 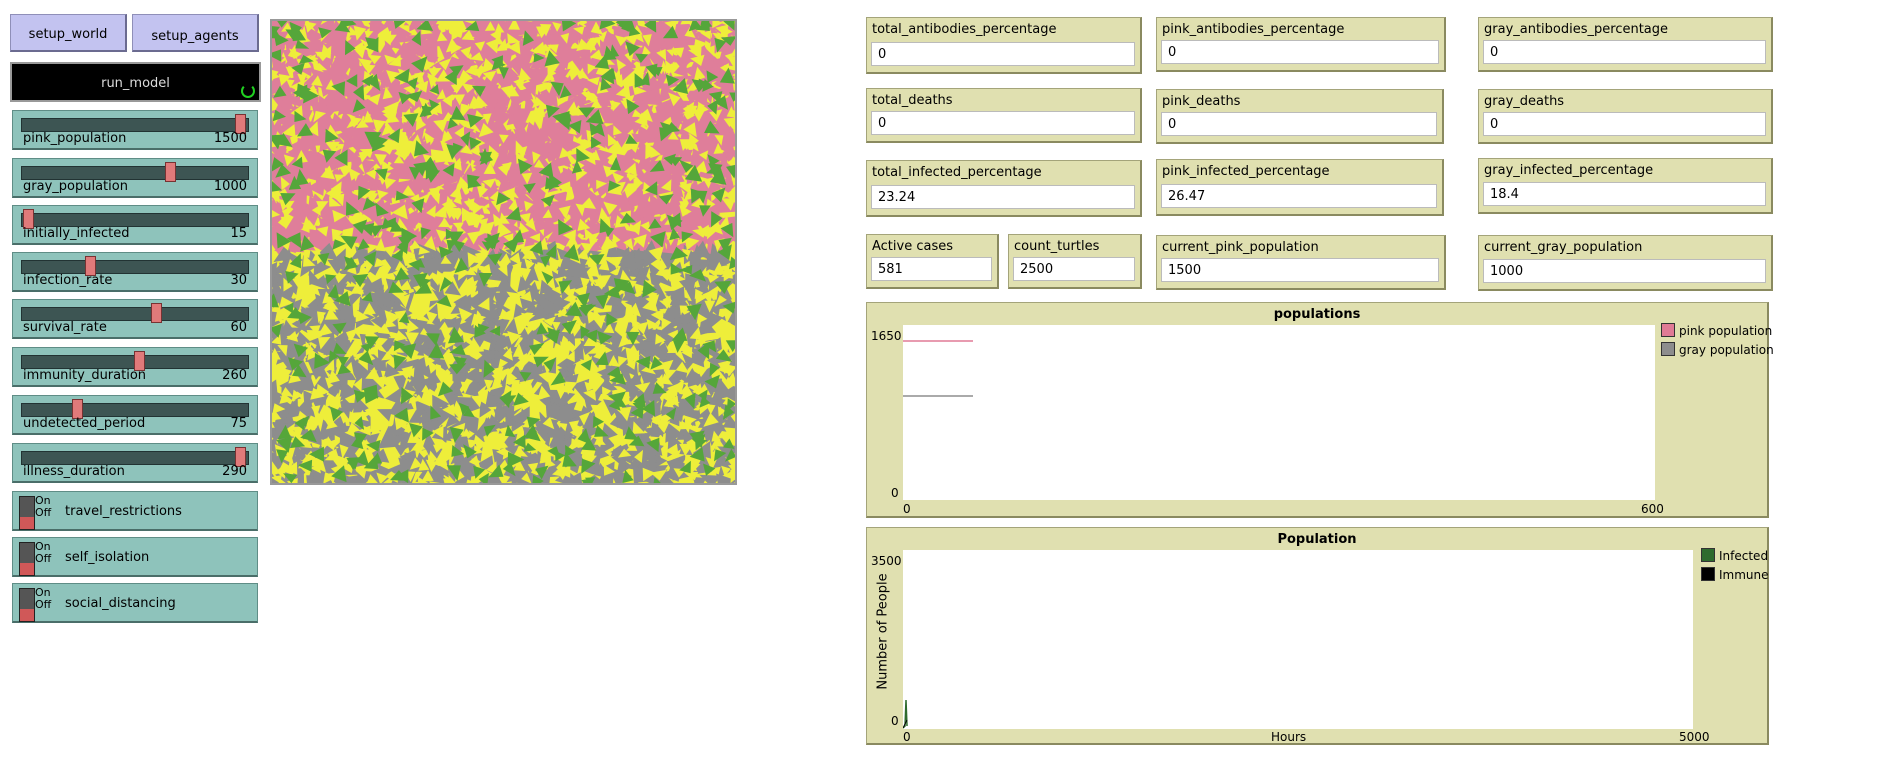 What do you see at coordinates (1726, 331) in the screenshot?
I see `legend-label: pink population` at bounding box center [1726, 331].